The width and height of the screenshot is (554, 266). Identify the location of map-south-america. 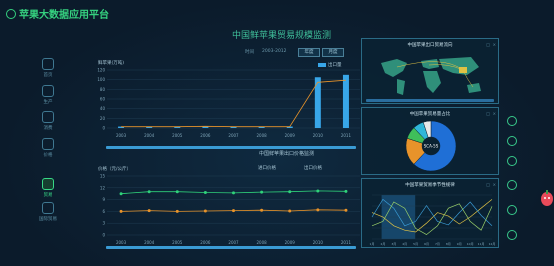
(401, 87).